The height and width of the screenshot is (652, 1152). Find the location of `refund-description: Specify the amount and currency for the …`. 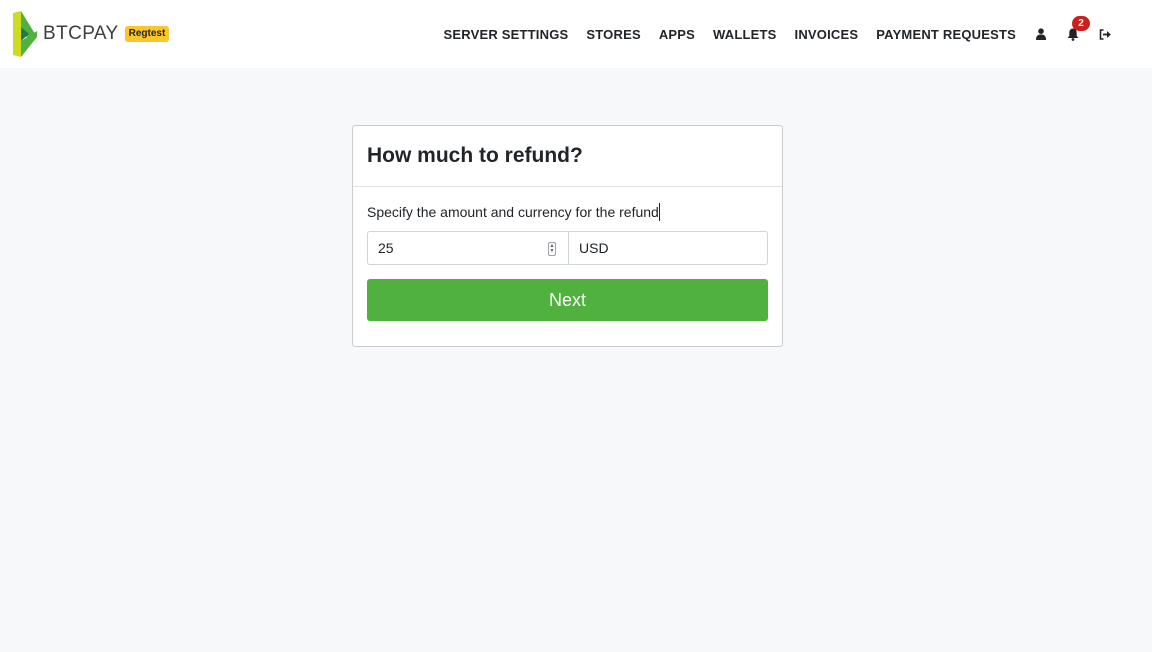

refund-description: Specify the amount and currency for the … is located at coordinates (567, 212).